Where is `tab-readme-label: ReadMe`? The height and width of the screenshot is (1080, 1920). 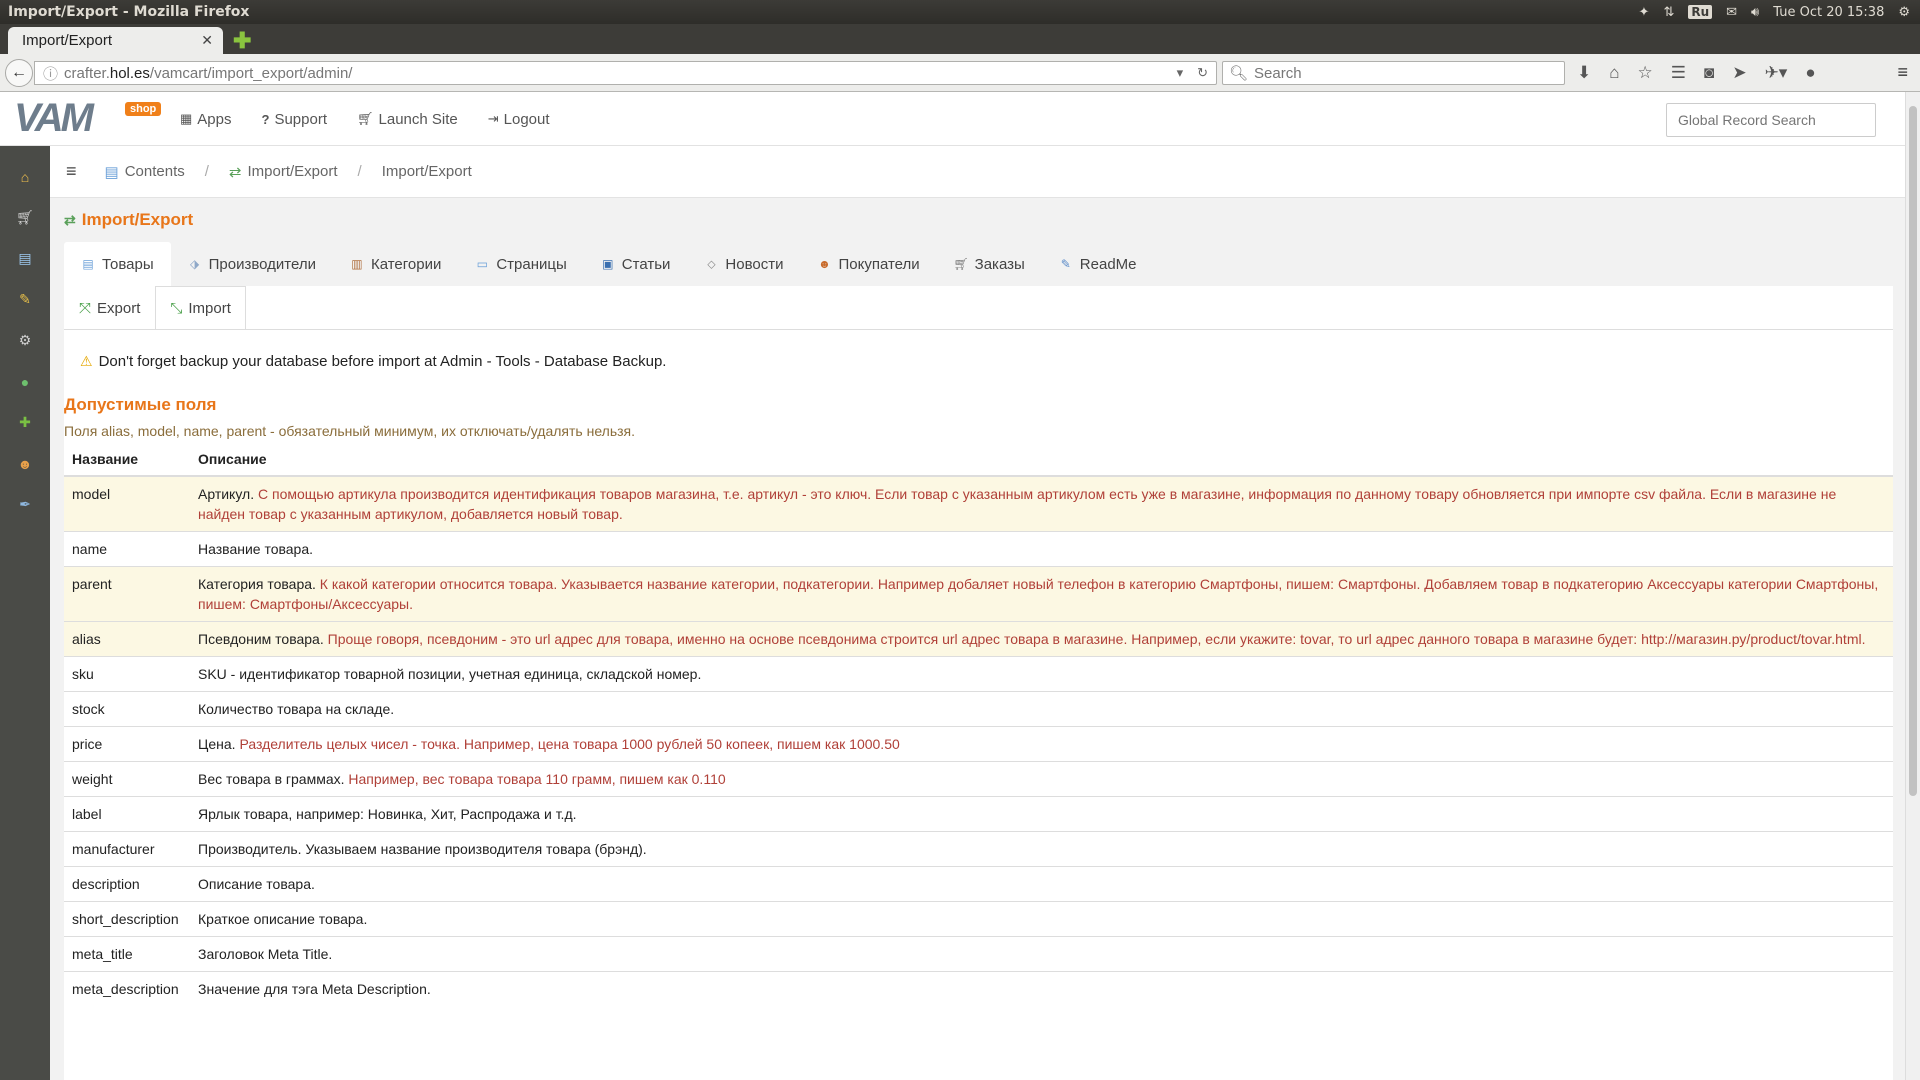
tab-readme-label: ReadMe is located at coordinates (1108, 264).